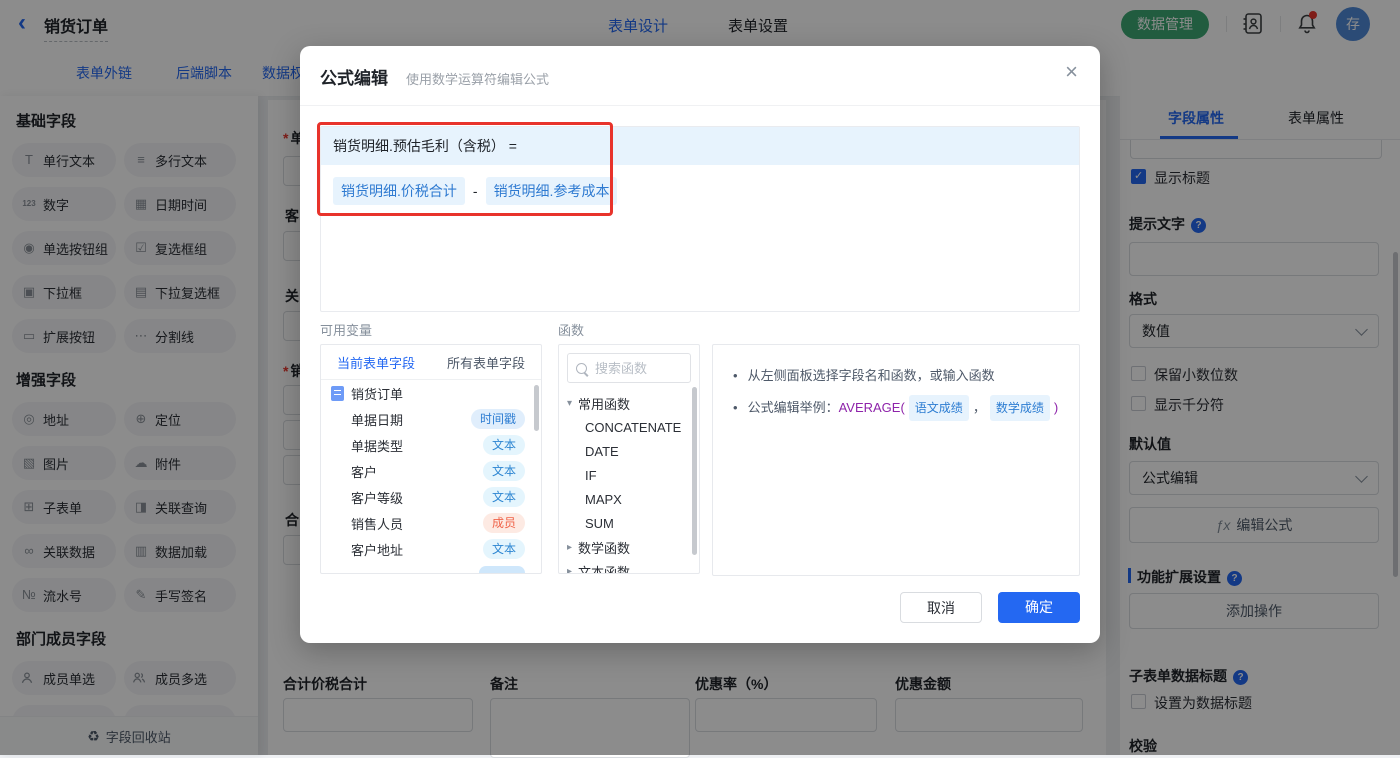 This screenshot has height=758, width=1400. What do you see at coordinates (465, 169) in the screenshot?
I see `annotation-highlight-box` at bounding box center [465, 169].